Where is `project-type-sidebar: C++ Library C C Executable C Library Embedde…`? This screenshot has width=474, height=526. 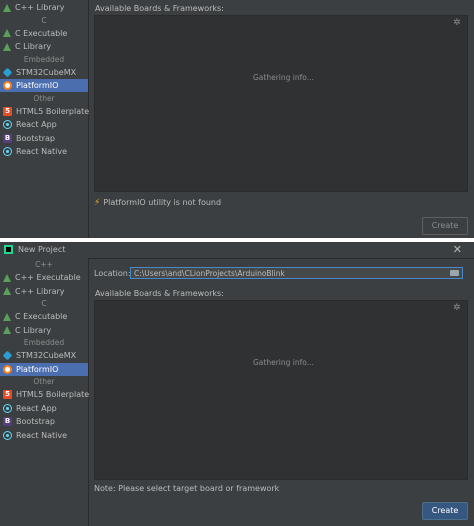 project-type-sidebar: C++ Library C C Executable C Library Embedde… is located at coordinates (44, 119).